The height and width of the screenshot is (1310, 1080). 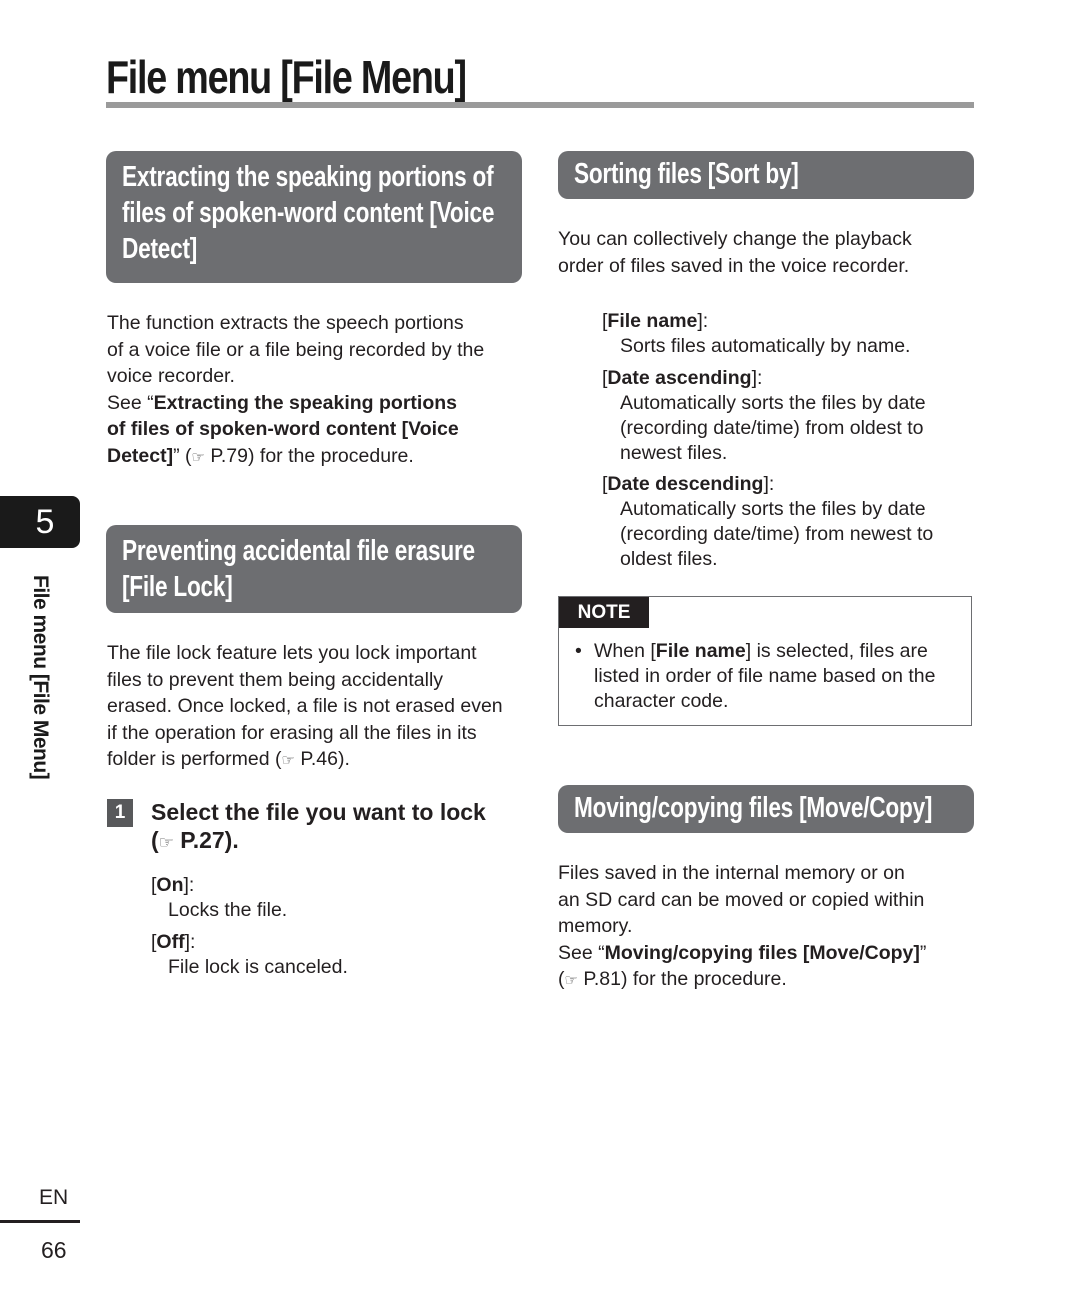 I want to click on section-heading-sort-by: Sorting files [Sort by], so click(x=766, y=175).